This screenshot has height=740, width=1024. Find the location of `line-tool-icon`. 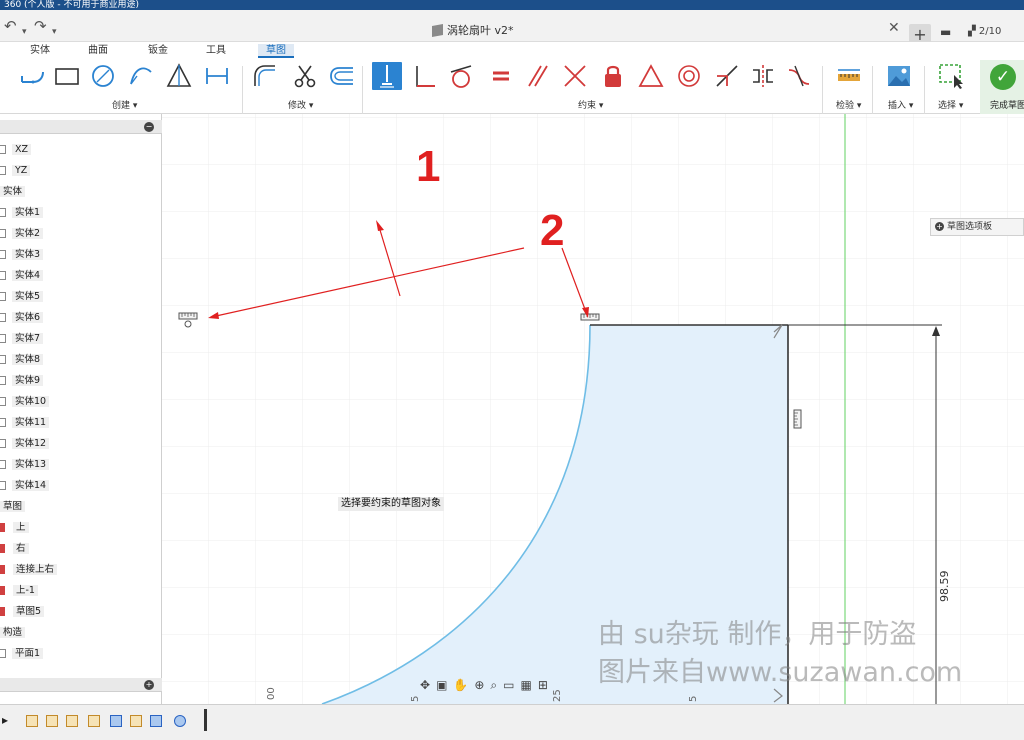

line-tool-icon is located at coordinates (33, 76).